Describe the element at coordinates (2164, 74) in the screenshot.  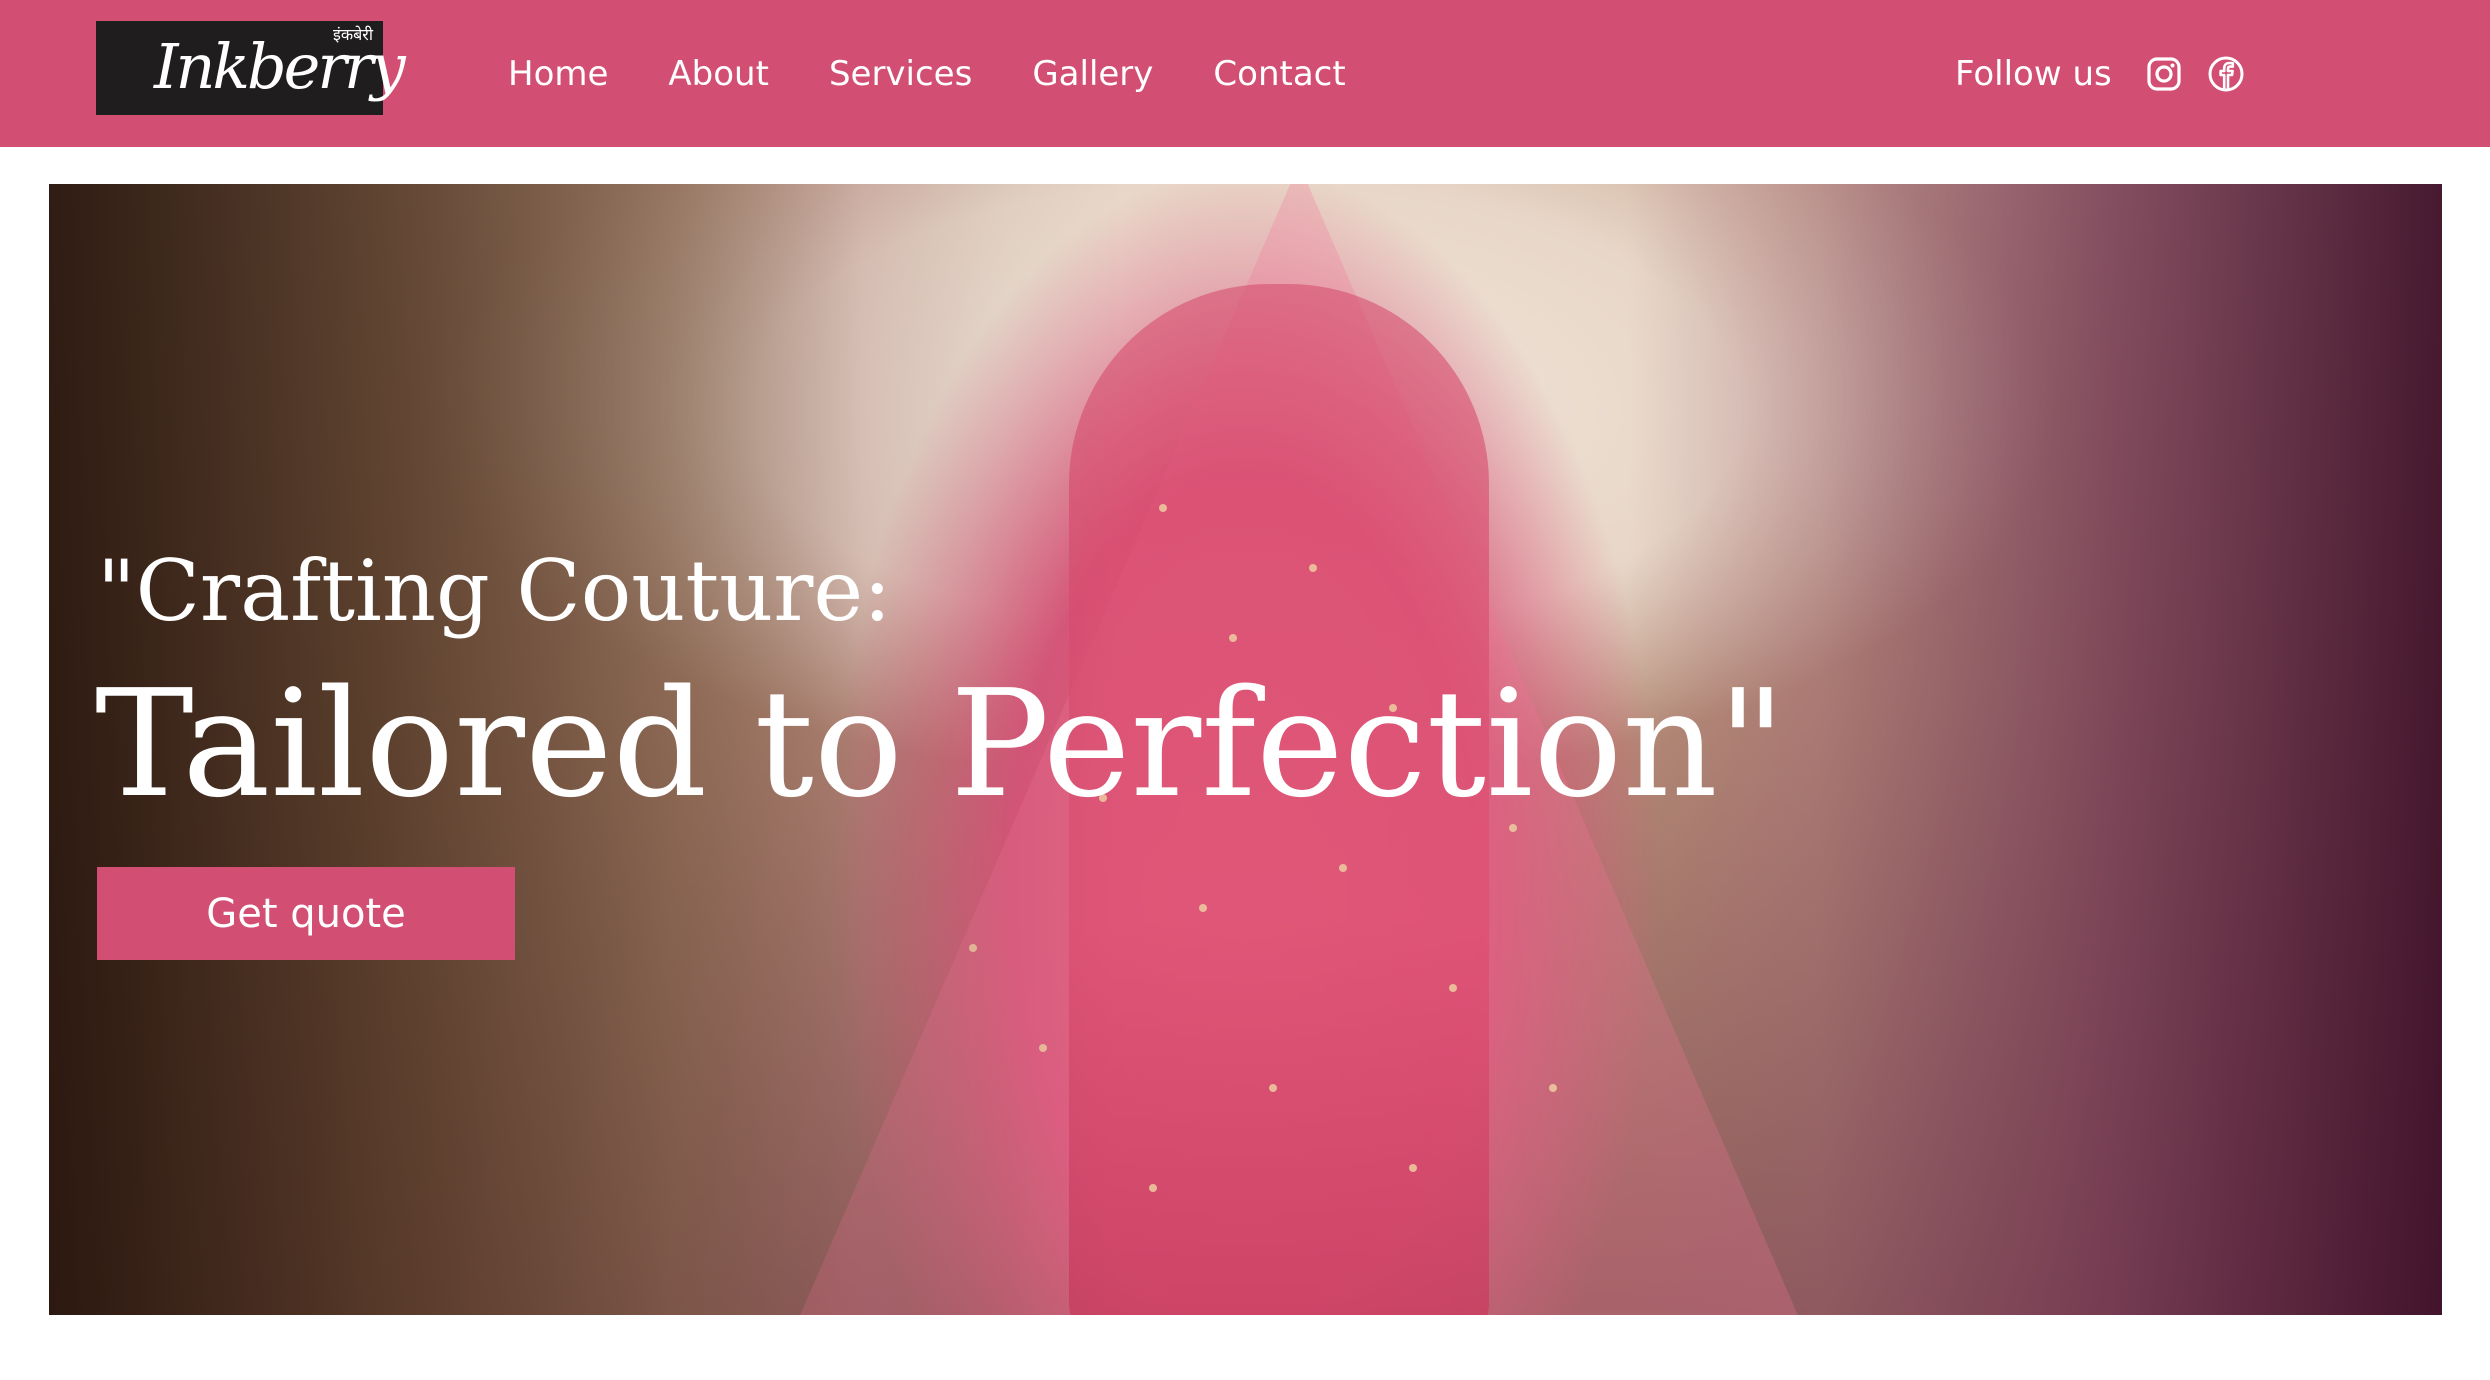
I see `instagram-icon` at that location.